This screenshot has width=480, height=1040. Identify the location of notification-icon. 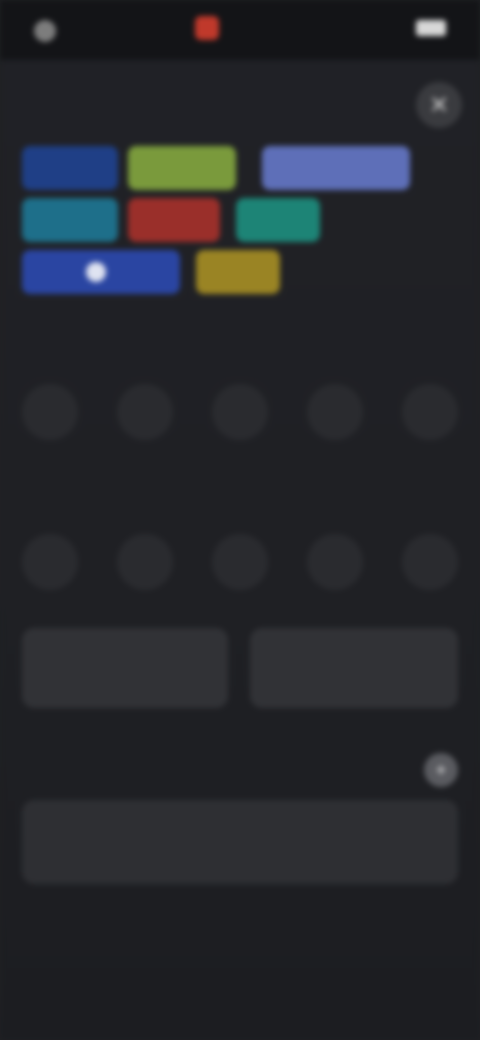
(45, 31).